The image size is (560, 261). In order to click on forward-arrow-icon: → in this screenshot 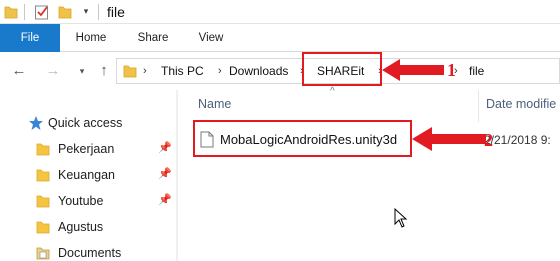, I will do `click(53, 71)`.